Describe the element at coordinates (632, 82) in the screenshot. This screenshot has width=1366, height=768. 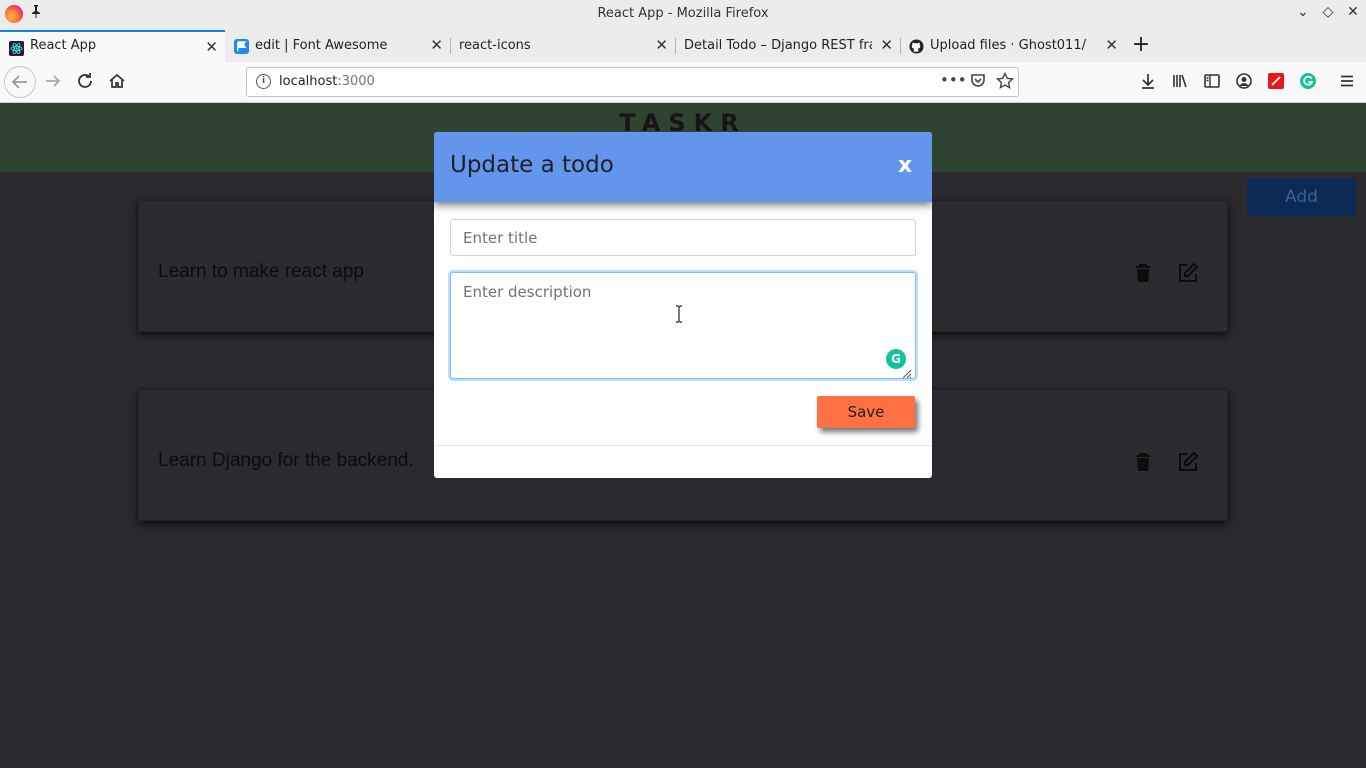
I see `url-bar: i localhost:3000 •••` at that location.